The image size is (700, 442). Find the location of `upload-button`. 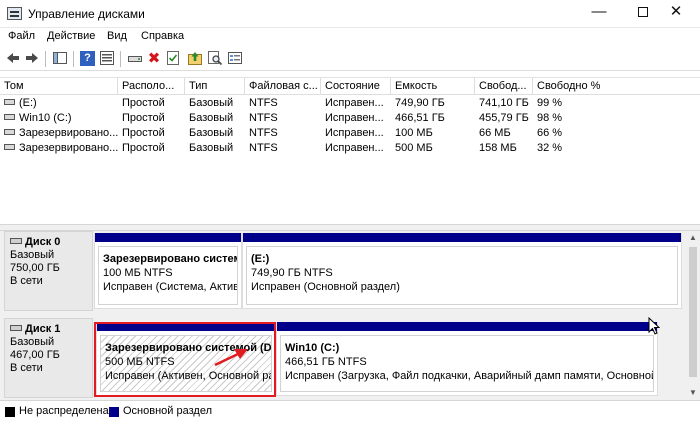

upload-button is located at coordinates (195, 59).